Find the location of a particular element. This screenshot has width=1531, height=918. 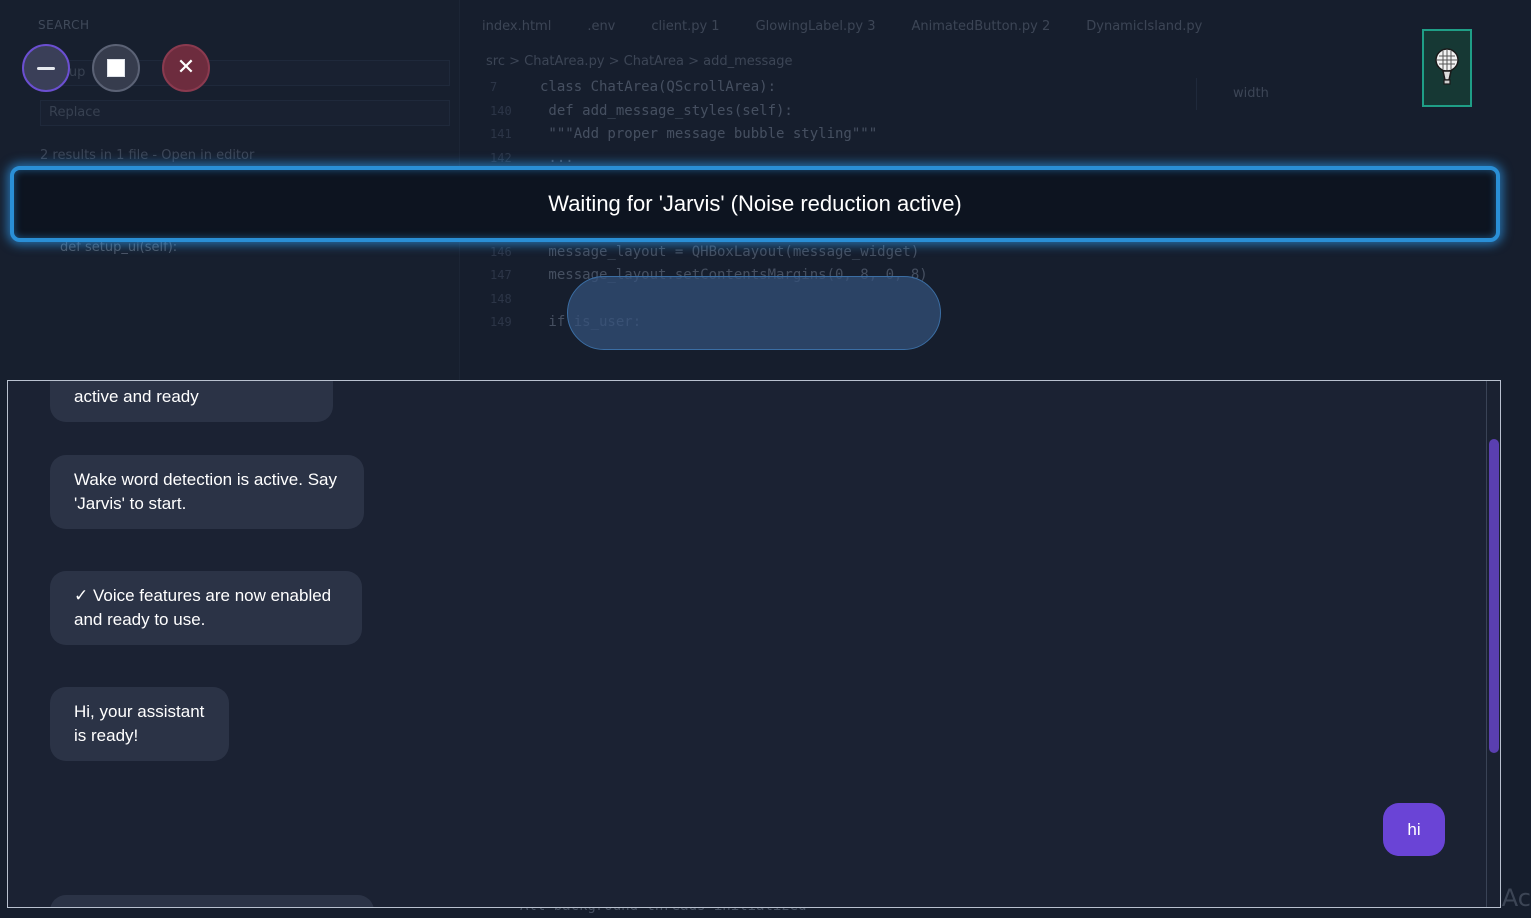

microphone-icon is located at coordinates (1447, 66).